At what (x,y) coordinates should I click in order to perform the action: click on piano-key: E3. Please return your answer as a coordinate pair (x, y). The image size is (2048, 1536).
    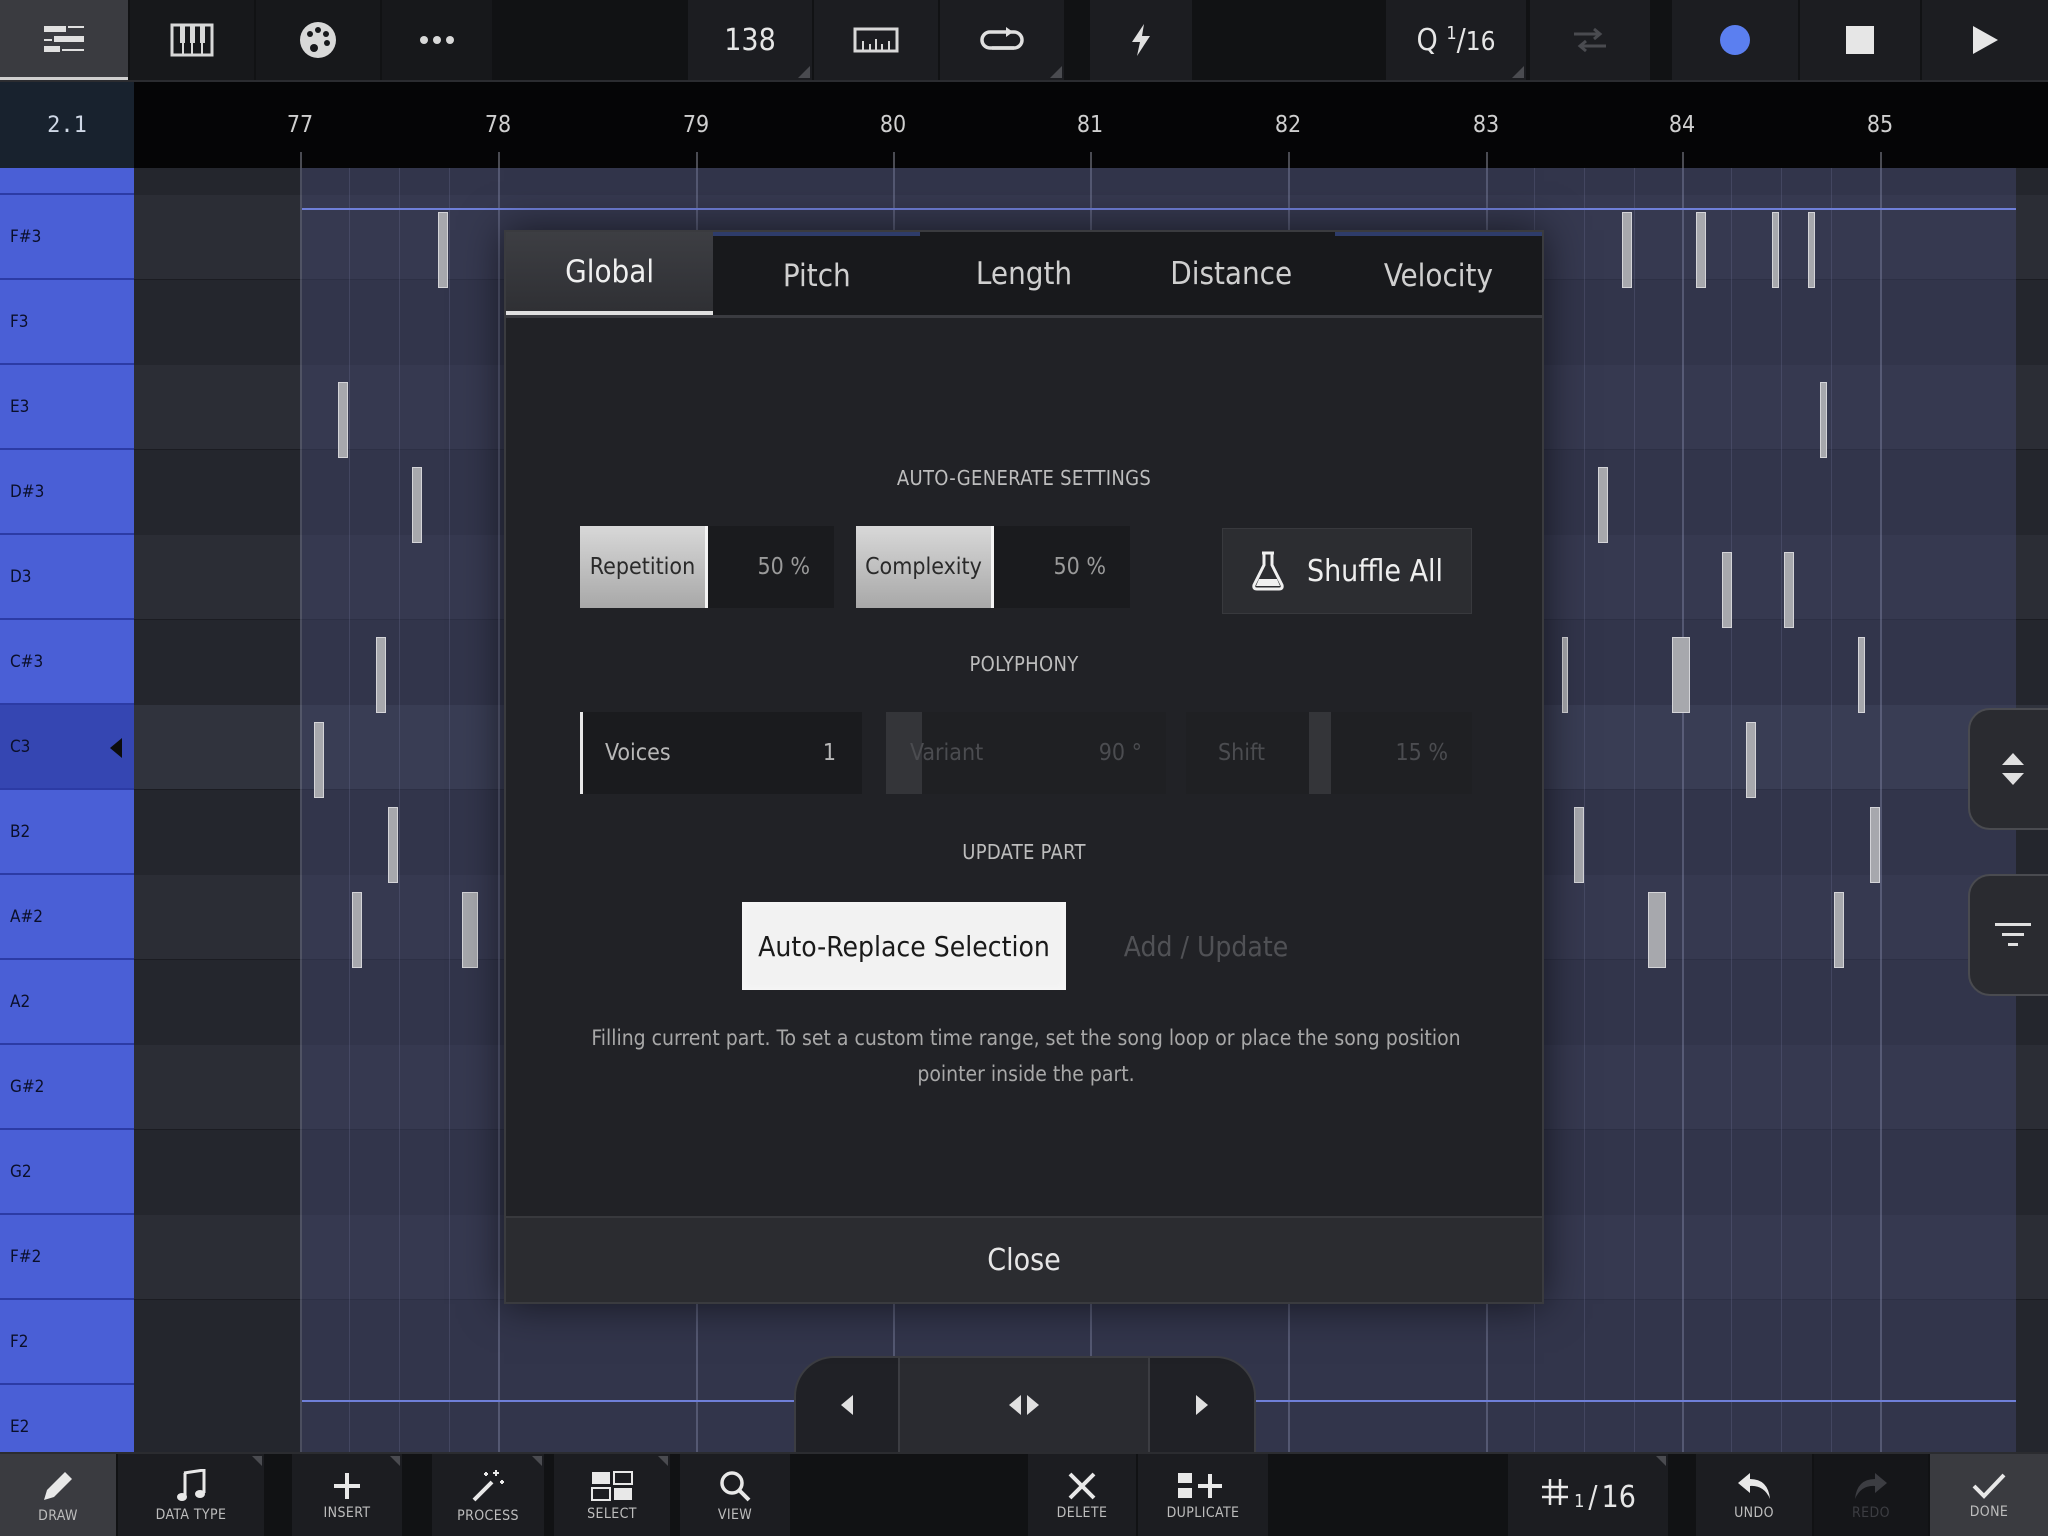
    Looking at the image, I should click on (67, 407).